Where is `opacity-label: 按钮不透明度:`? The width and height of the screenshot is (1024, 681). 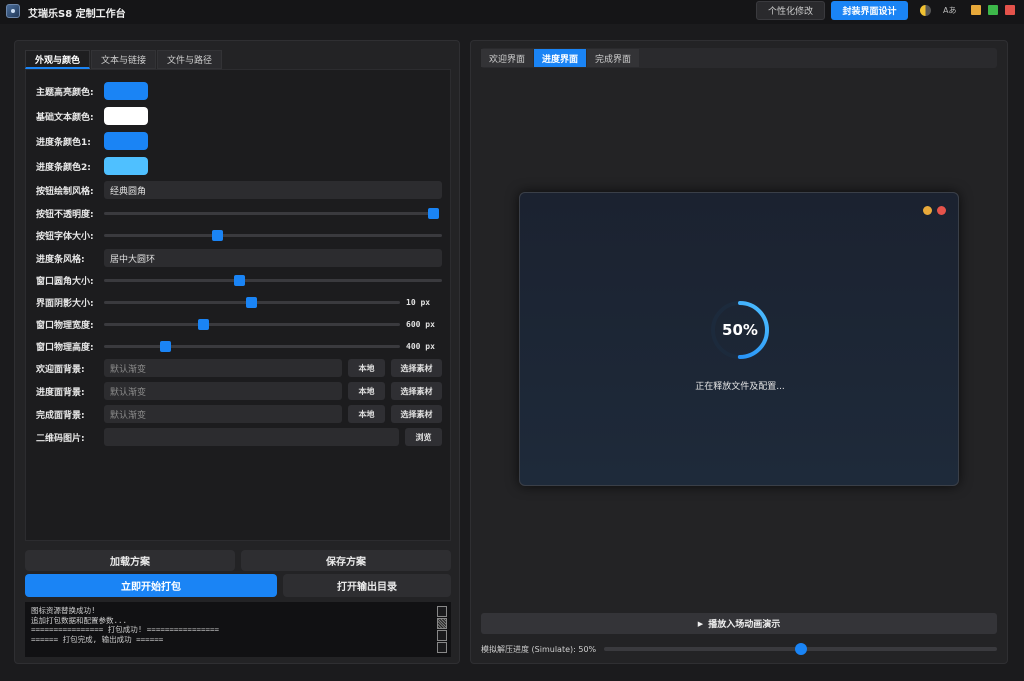
opacity-label: 按钮不透明度: is located at coordinates (65, 214).